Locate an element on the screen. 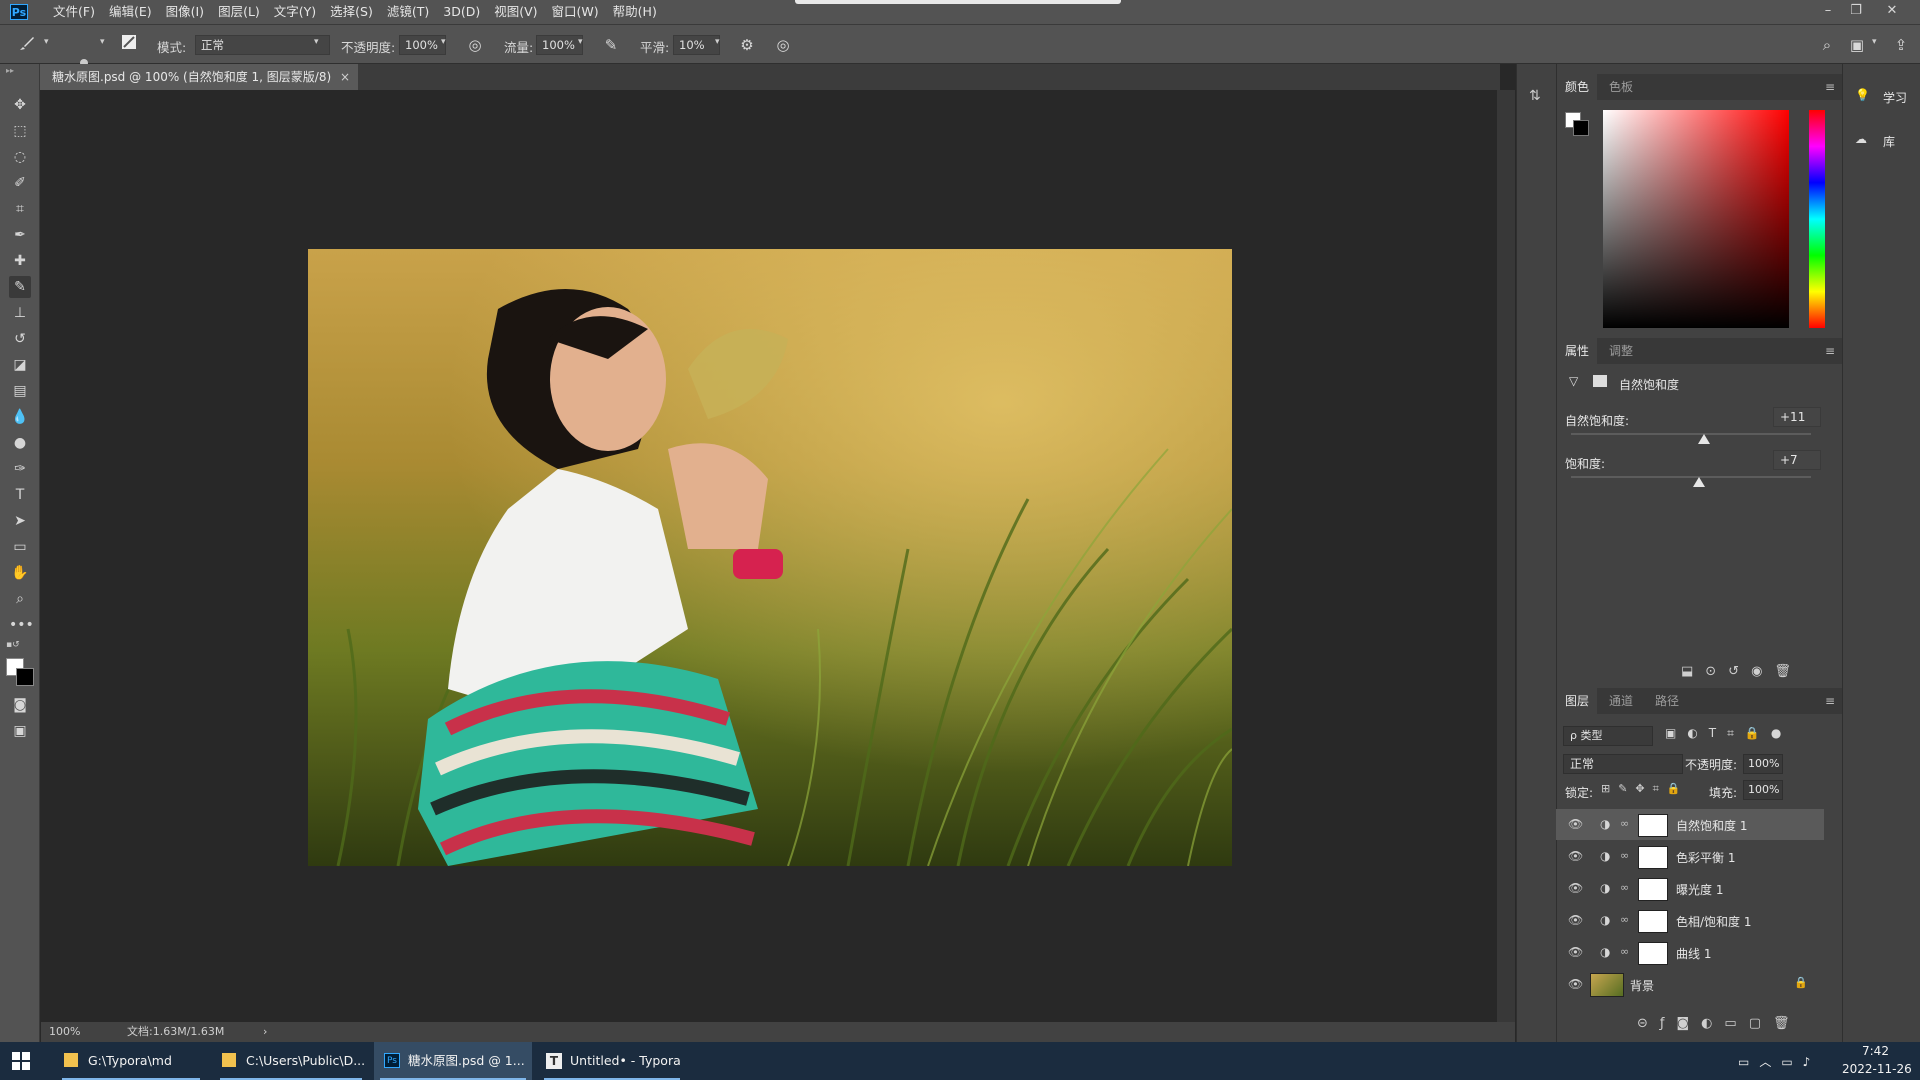  hue-slider is located at coordinates (1817, 219).